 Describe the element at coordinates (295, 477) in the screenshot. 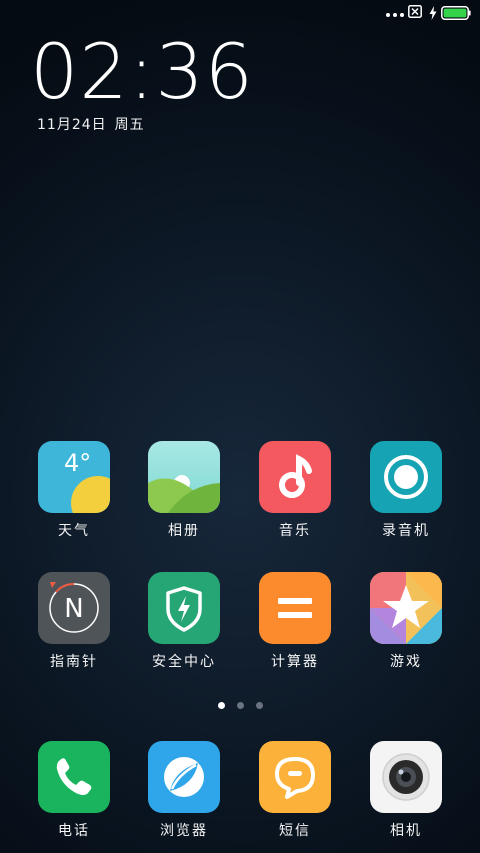

I see `music-note-icon` at that location.